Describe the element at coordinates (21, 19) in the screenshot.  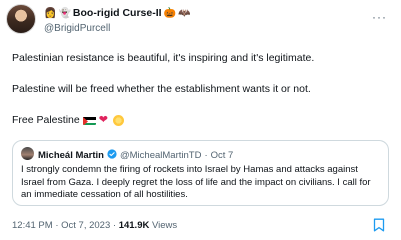
I see `author-avatar` at that location.